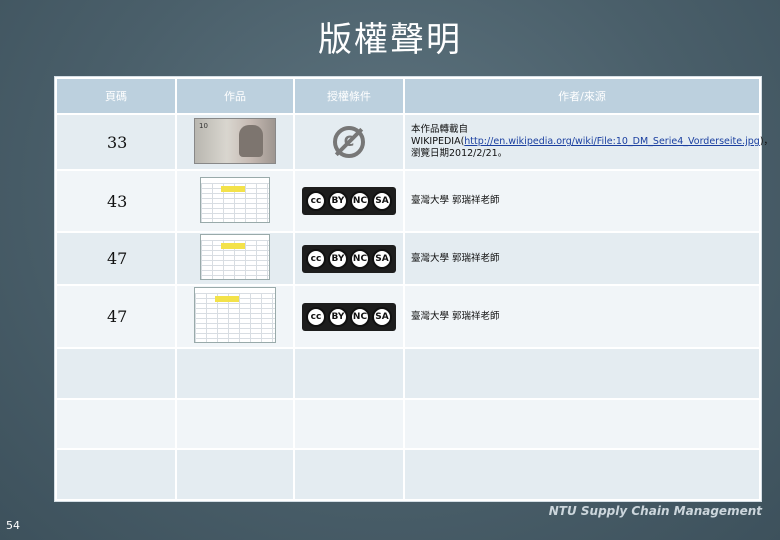  I want to click on header-work: 作品, so click(235, 96).